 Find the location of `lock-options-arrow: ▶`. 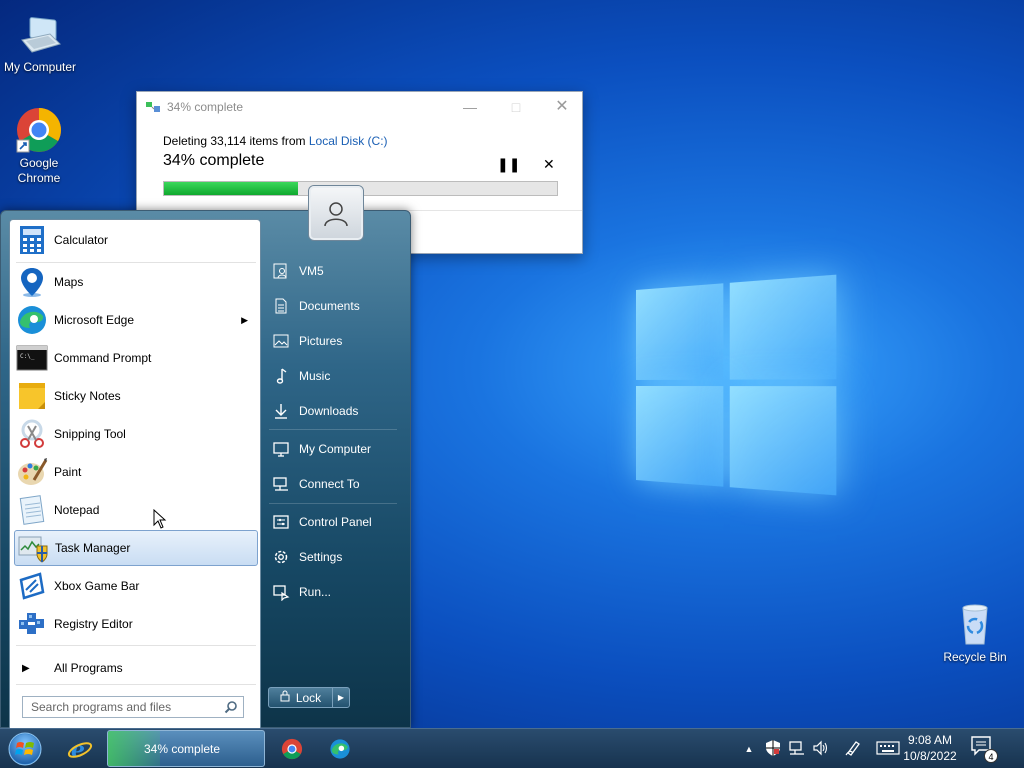

lock-options-arrow: ▶ is located at coordinates (341, 697).